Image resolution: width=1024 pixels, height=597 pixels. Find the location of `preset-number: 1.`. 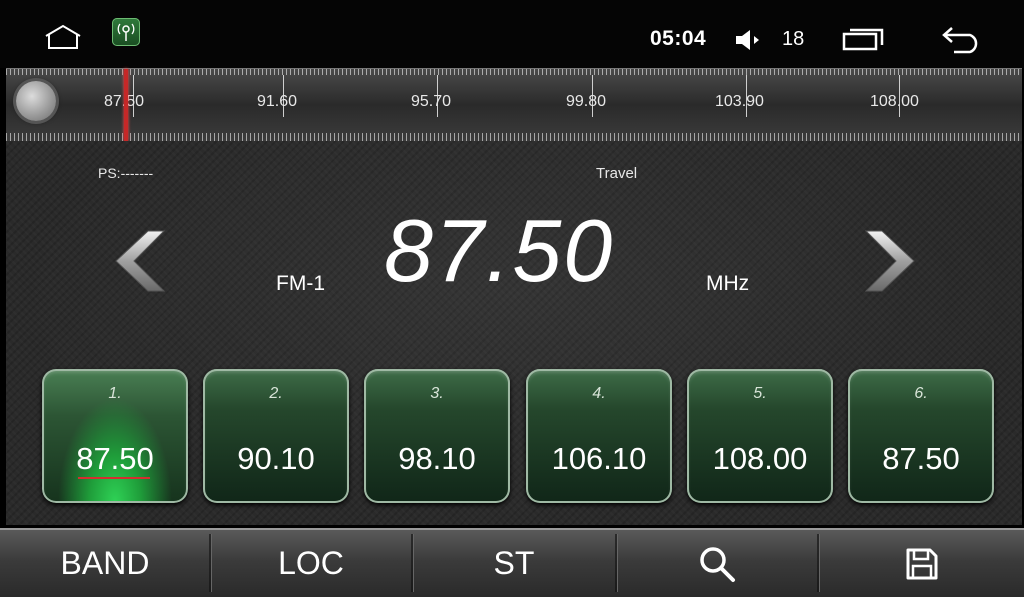

preset-number: 1. is located at coordinates (115, 393).